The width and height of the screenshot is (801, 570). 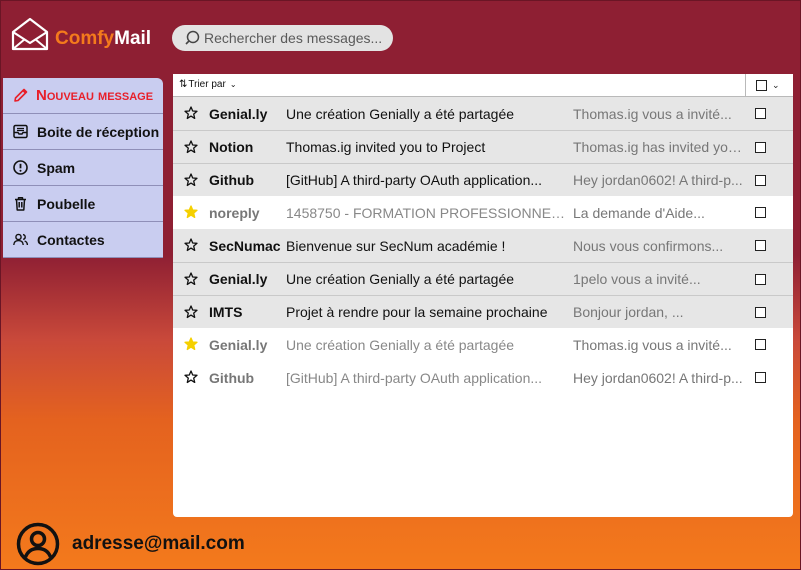 I want to click on app-name: ComfyMail, so click(x=103, y=38).